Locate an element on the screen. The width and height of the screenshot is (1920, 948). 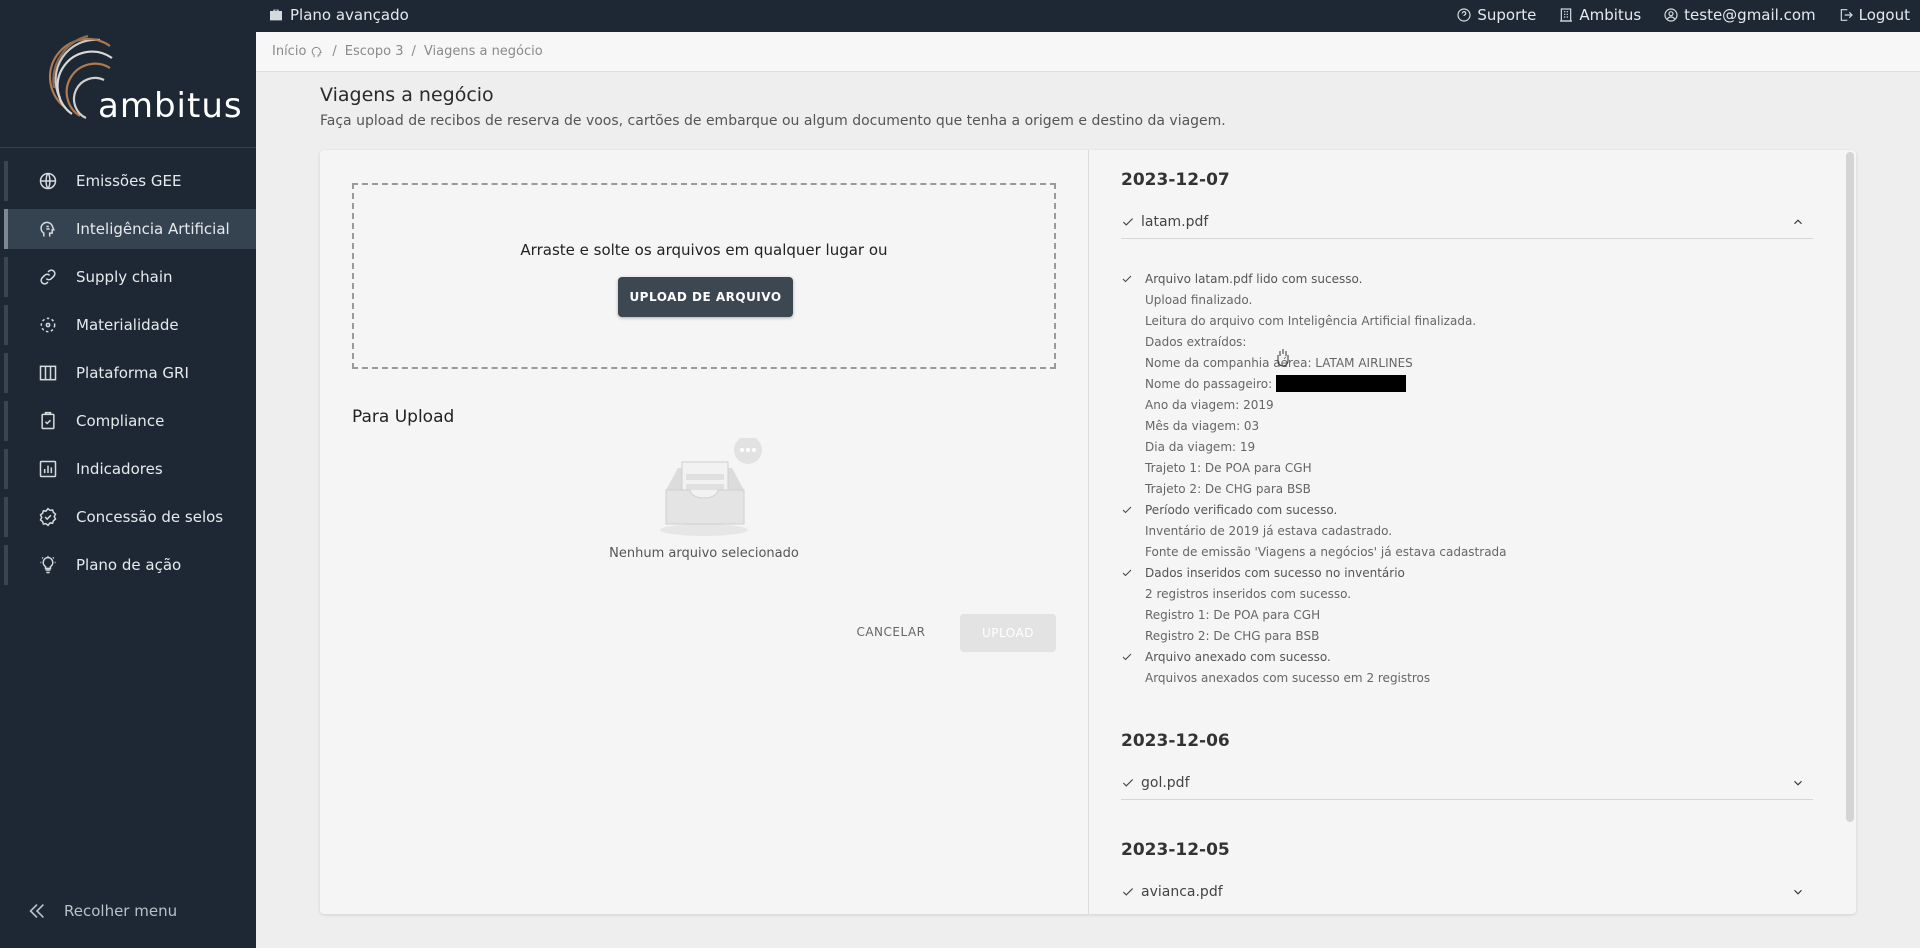
globe-icon is located at coordinates (48, 181).